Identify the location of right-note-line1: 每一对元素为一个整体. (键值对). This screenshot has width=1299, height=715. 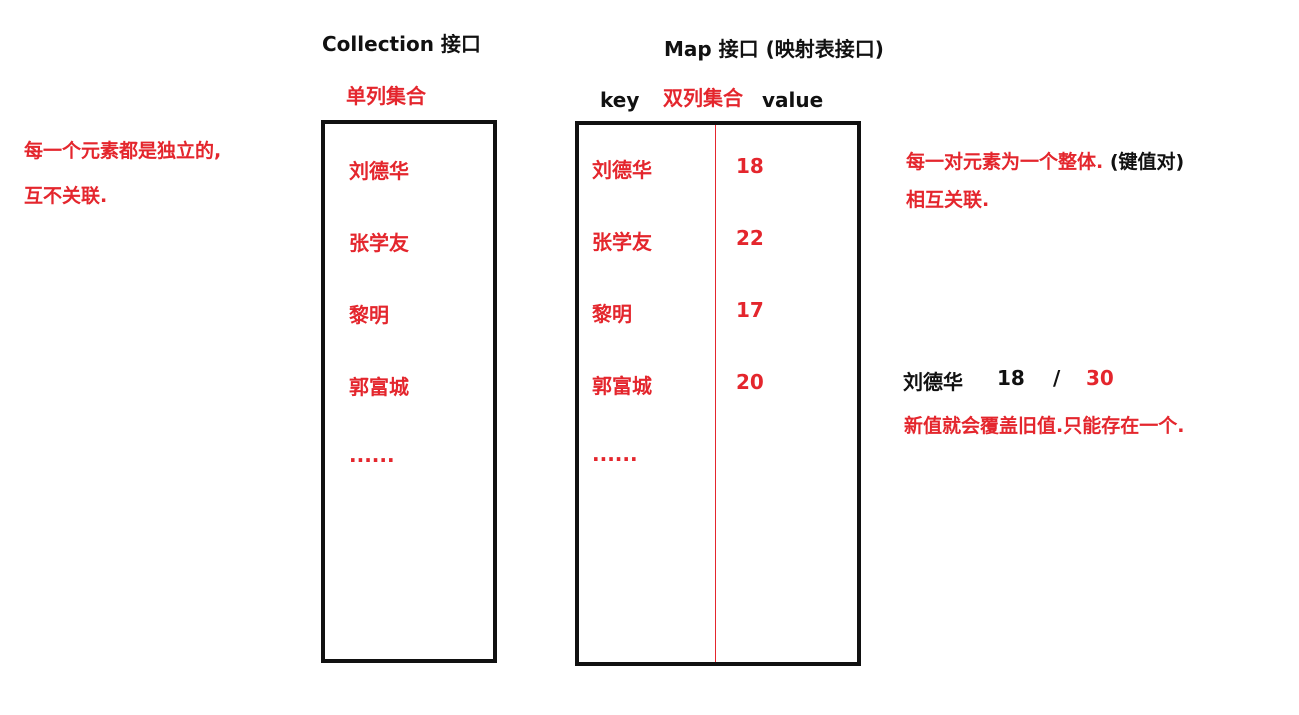
(1045, 160).